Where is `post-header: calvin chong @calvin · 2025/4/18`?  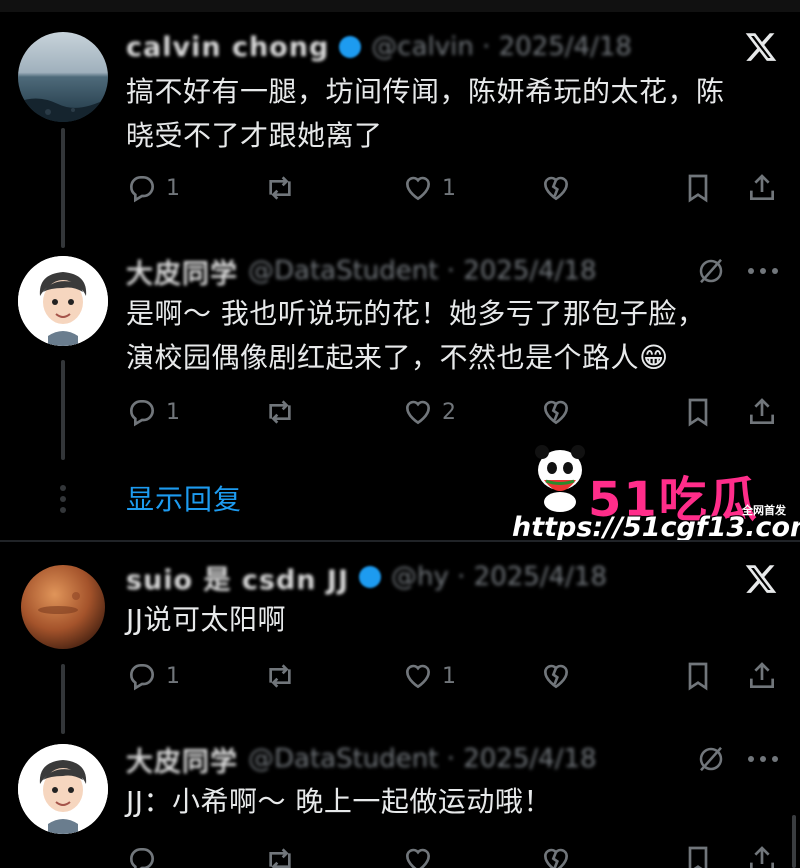 post-header: calvin chong @calvin · 2025/4/18 is located at coordinates (379, 47).